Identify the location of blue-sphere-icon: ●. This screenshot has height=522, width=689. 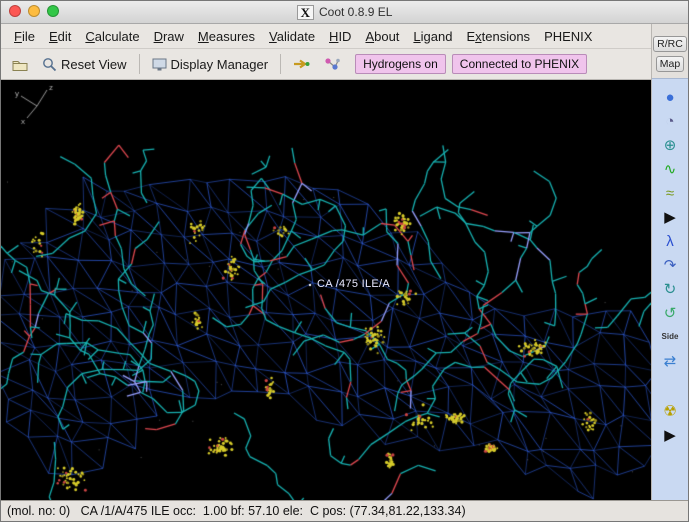
(670, 97).